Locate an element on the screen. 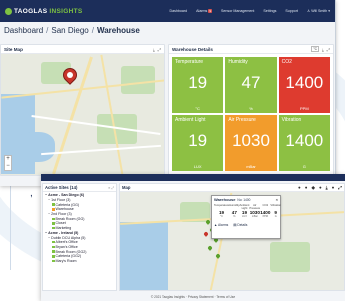 The height and width of the screenshot is (301, 345). taoglas-logo: TAOGLAS INSIGHTS is located at coordinates (44, 11).